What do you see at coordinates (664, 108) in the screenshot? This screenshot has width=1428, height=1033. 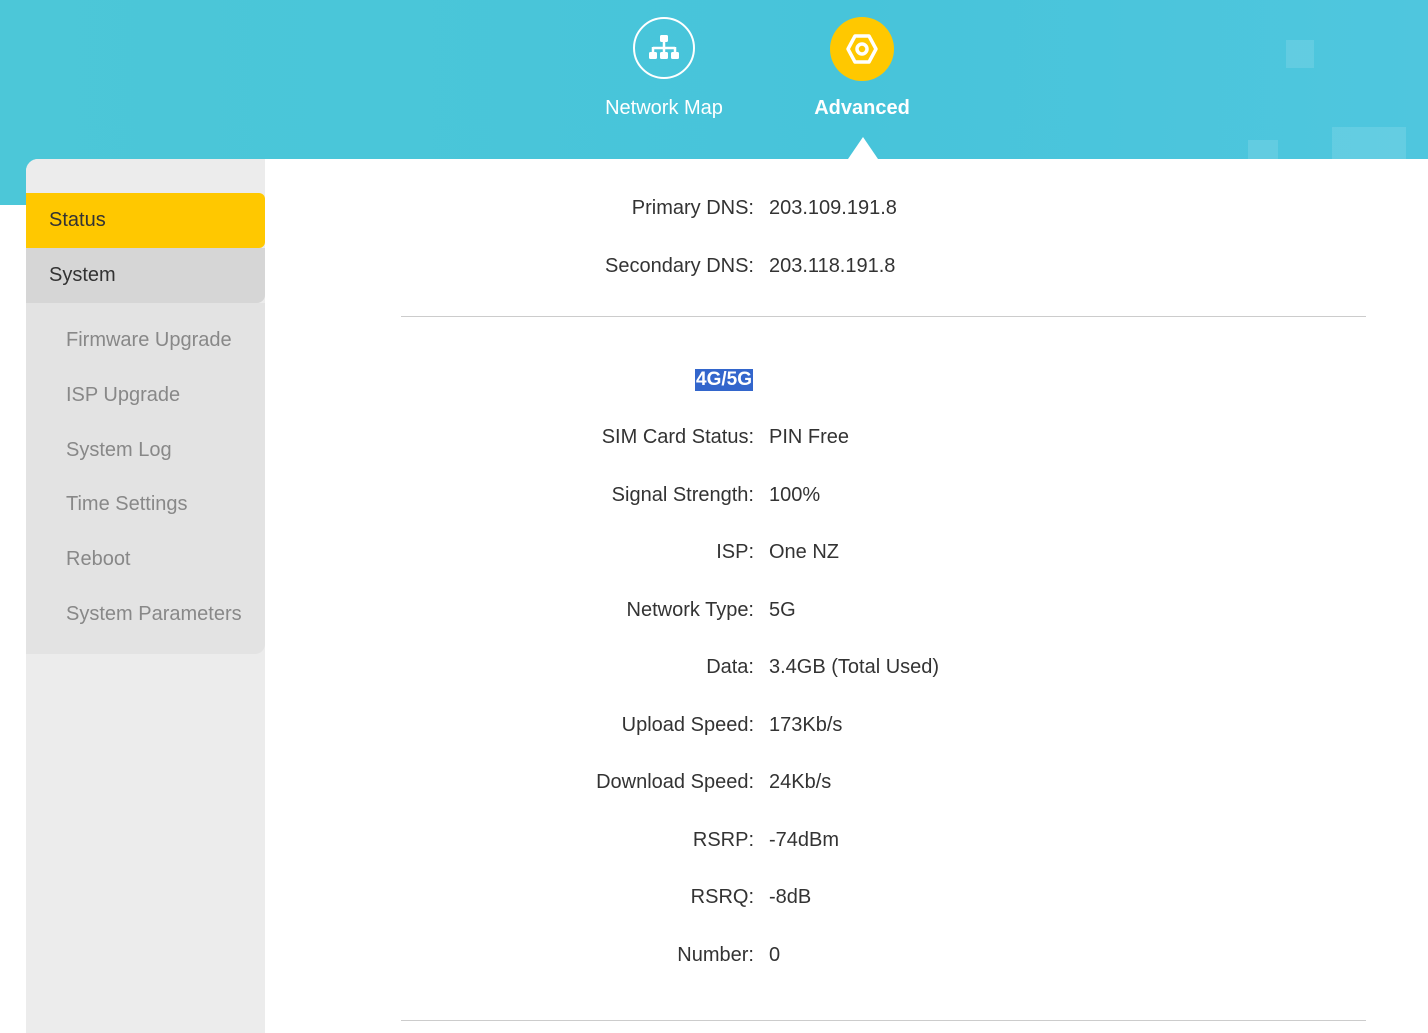 I see `nav-network-map-label: Network Map` at bounding box center [664, 108].